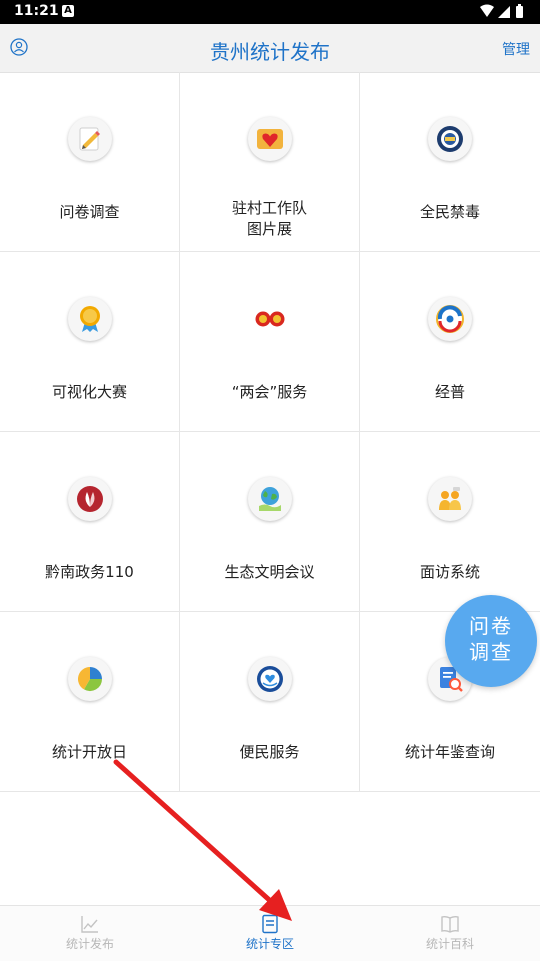  I want to click on anti-drug-emblem-icon, so click(450, 139).